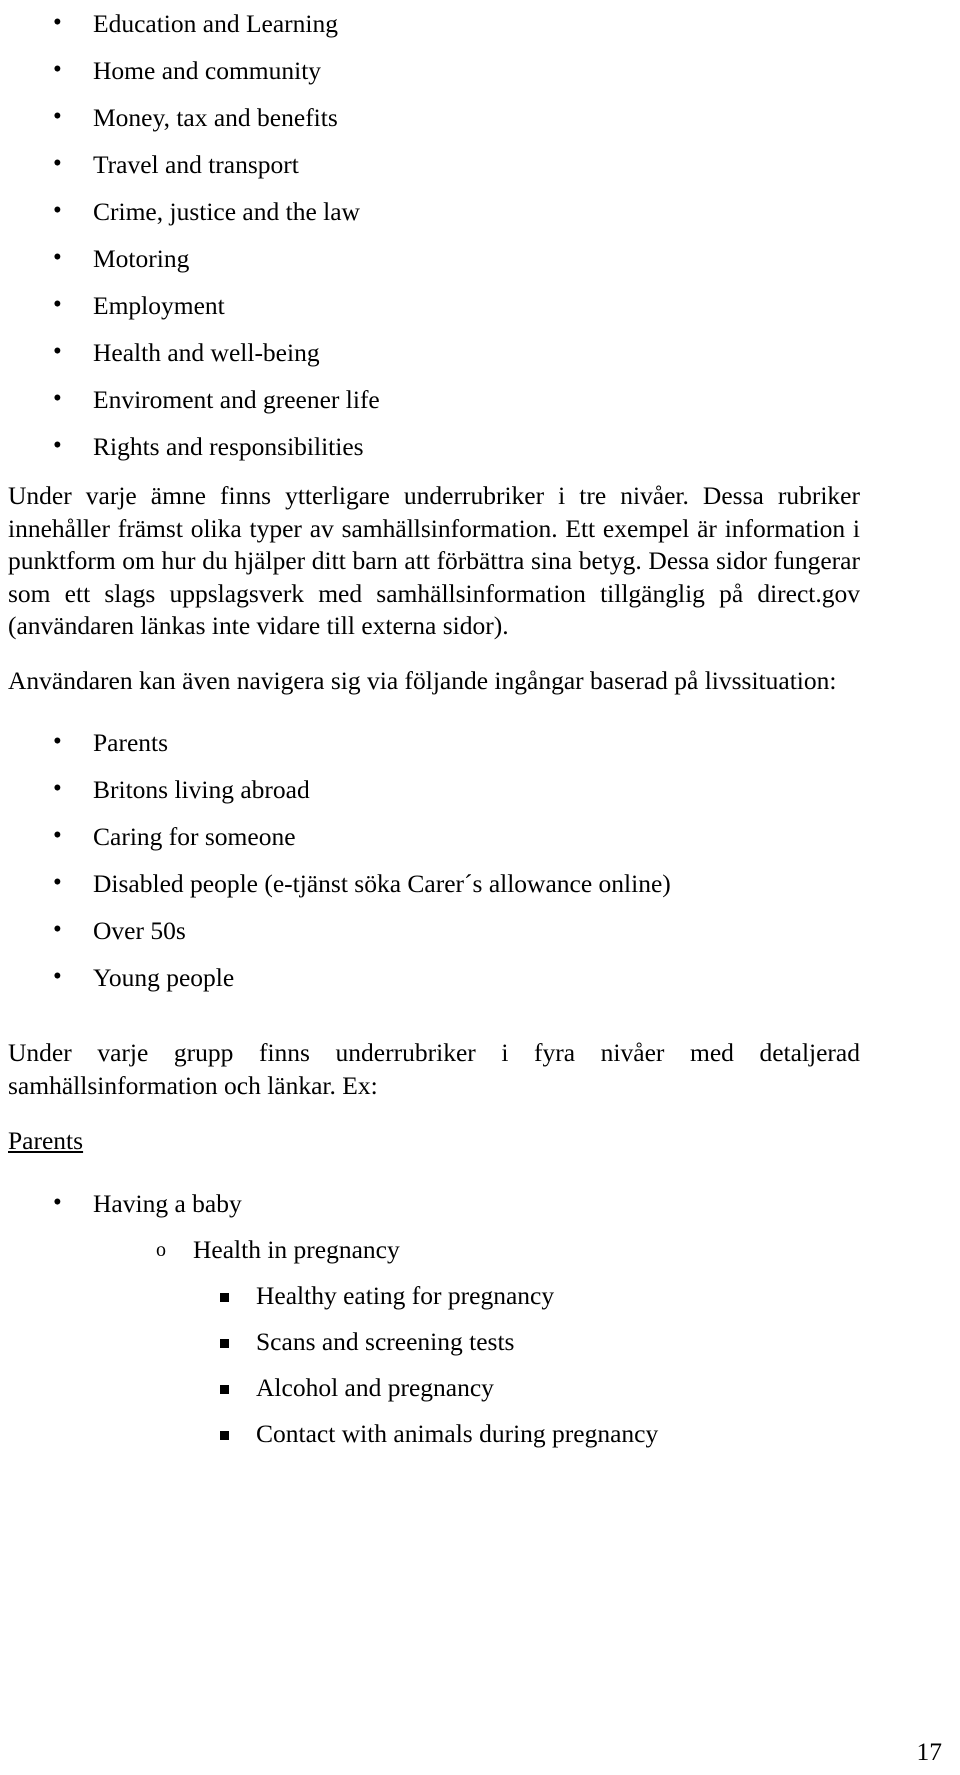 This screenshot has width=960, height=1775. What do you see at coordinates (480, 258) in the screenshot?
I see `list-item: Motoring` at bounding box center [480, 258].